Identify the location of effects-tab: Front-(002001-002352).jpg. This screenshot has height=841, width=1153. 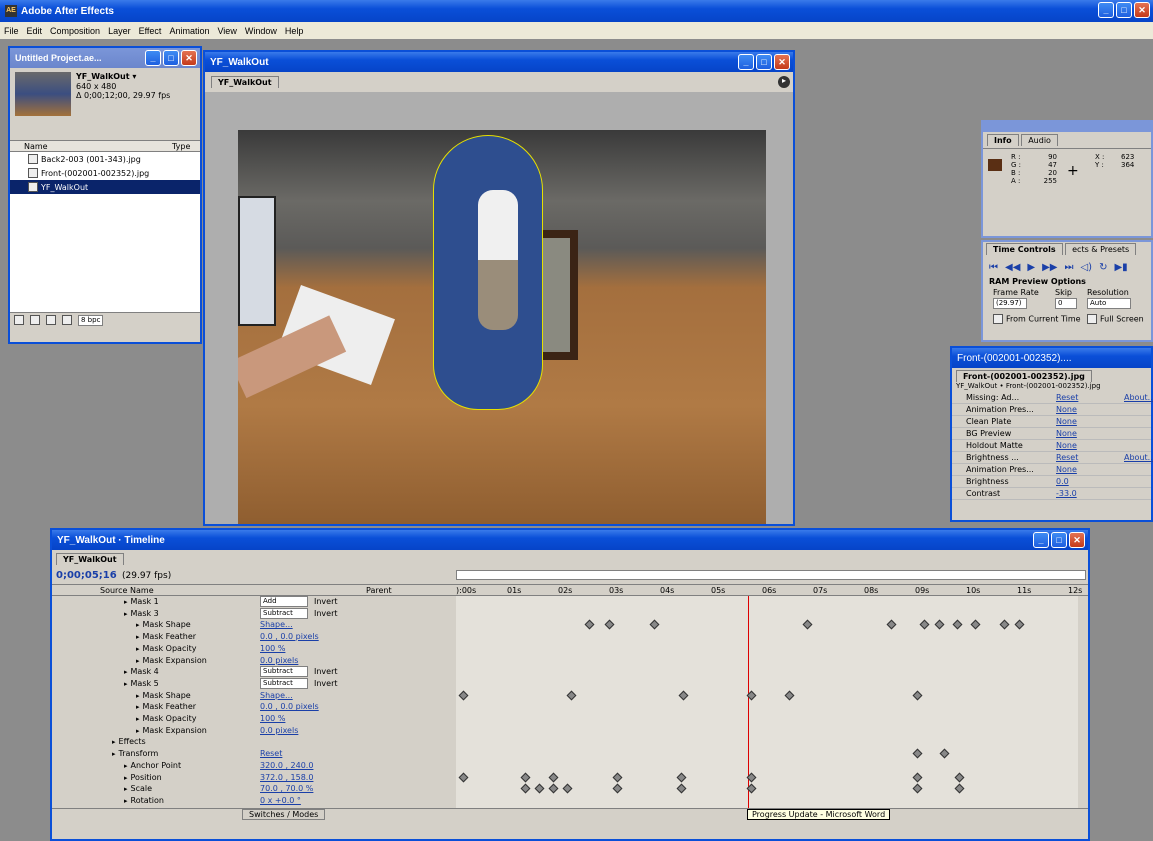
(1024, 376).